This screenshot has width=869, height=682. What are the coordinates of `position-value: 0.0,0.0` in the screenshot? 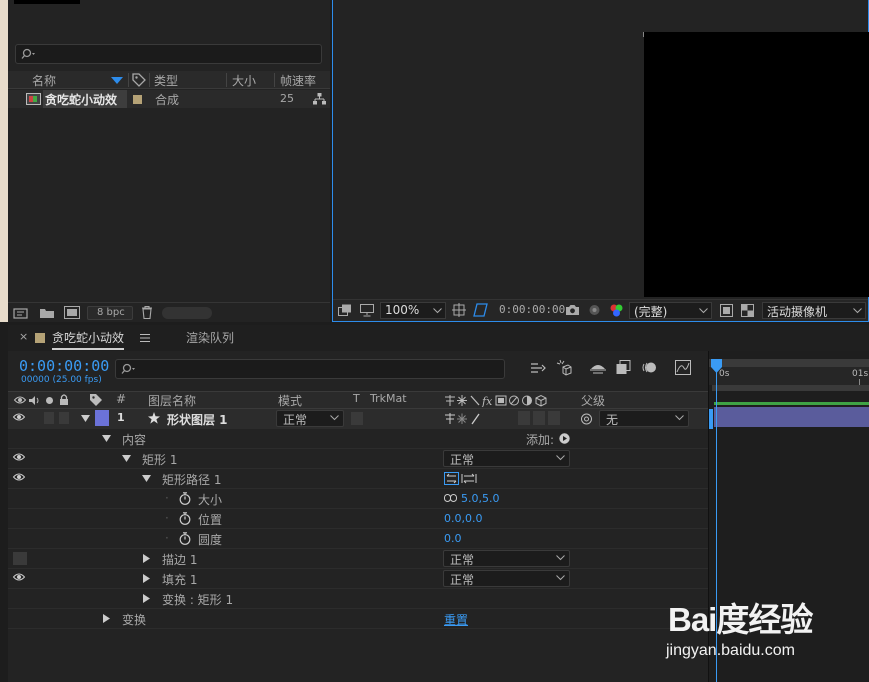 It's located at (463, 518).